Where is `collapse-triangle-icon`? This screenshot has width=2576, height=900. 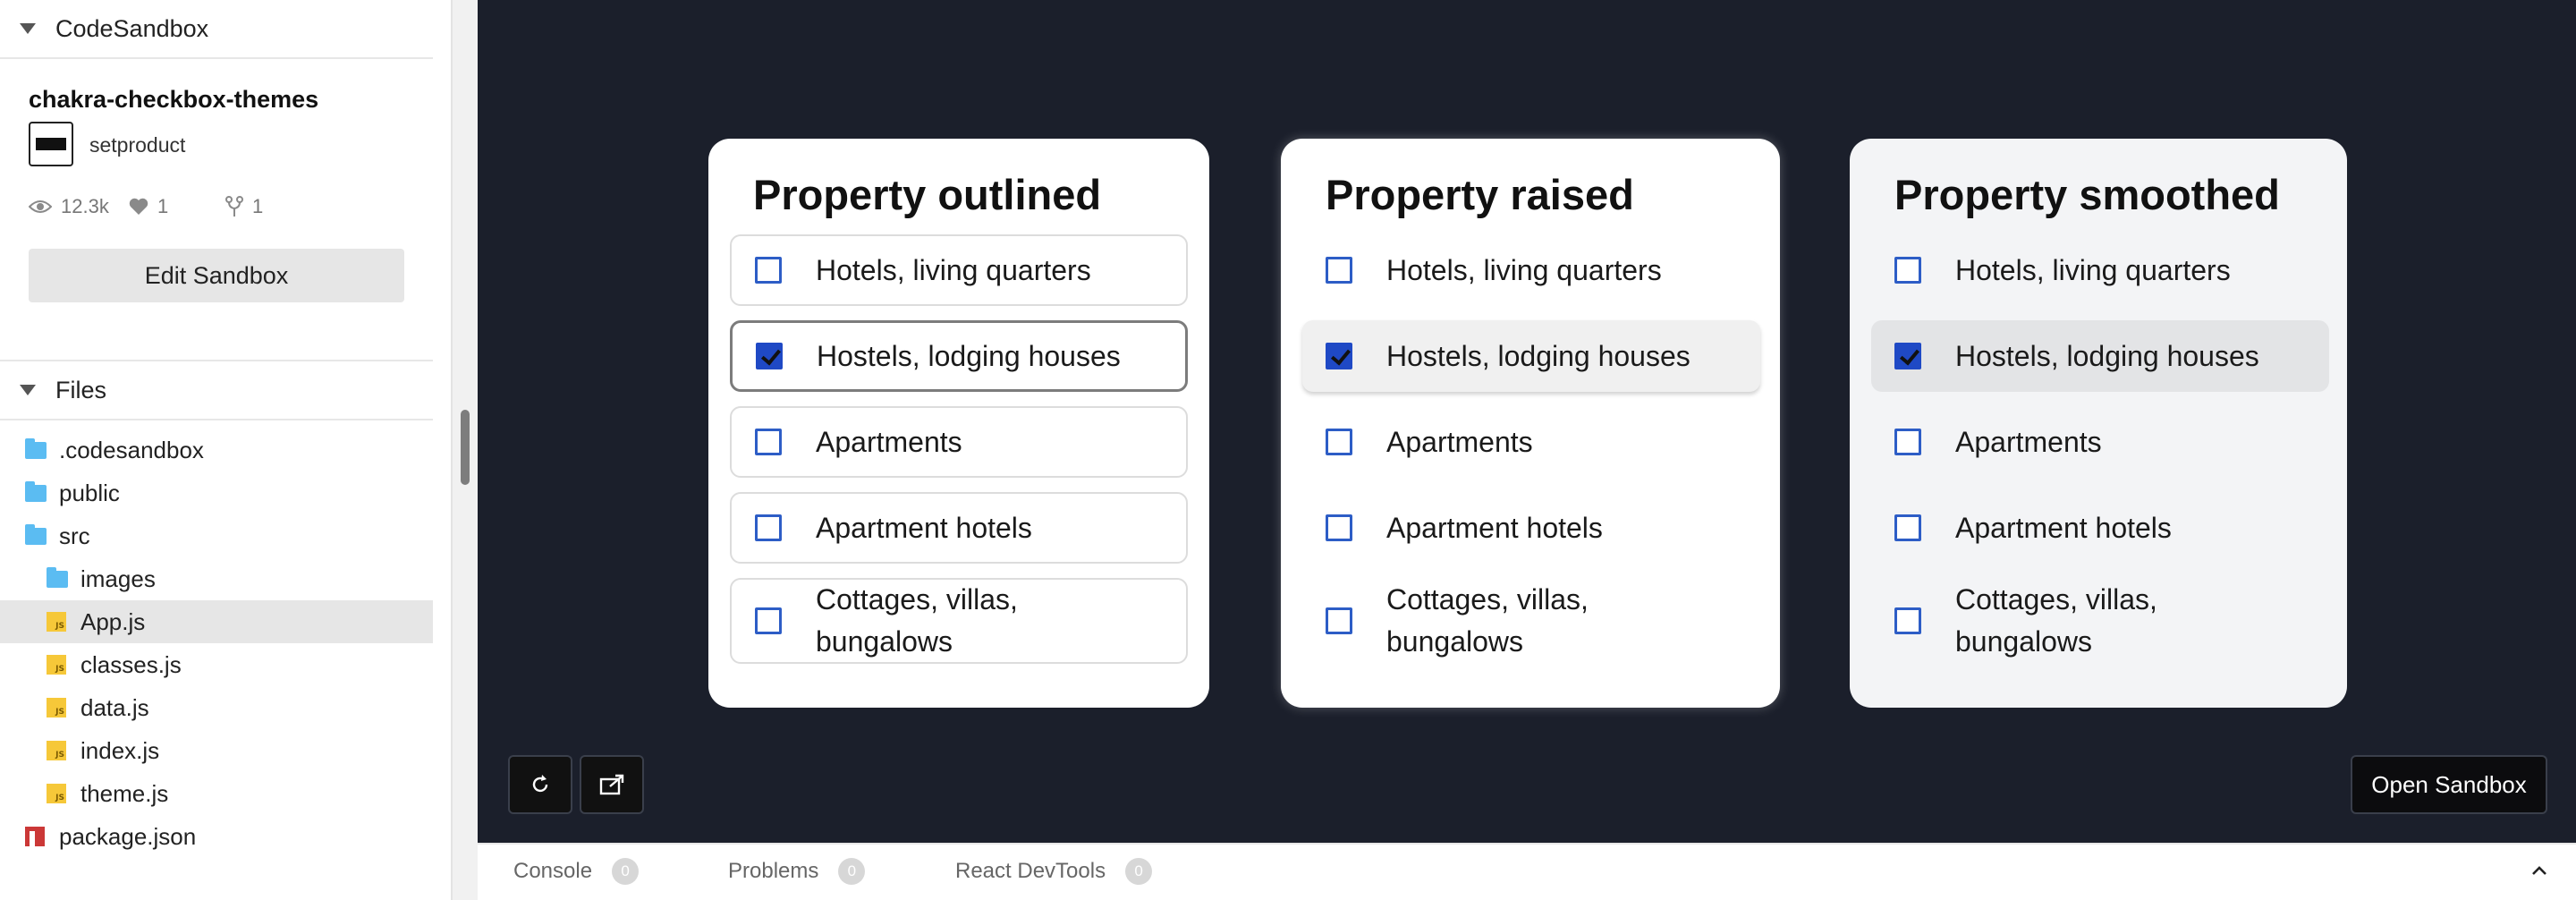
collapse-triangle-icon is located at coordinates (28, 390).